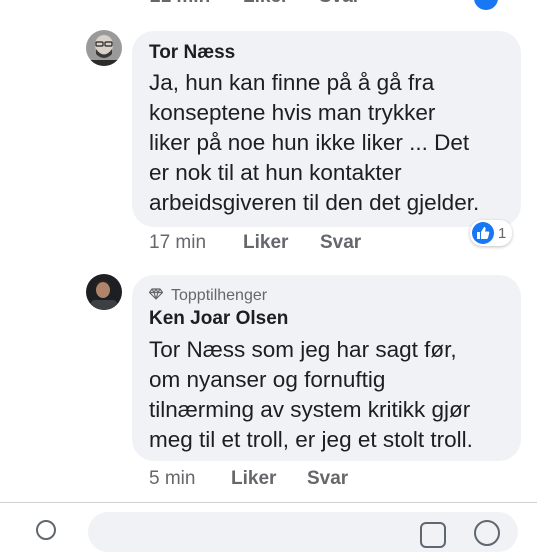 Image resolution: width=537 pixels, height=552 pixels. What do you see at coordinates (314, 202) in the screenshot?
I see `comment-text-line: arbeidsgiveren til den det gjelder.` at bounding box center [314, 202].